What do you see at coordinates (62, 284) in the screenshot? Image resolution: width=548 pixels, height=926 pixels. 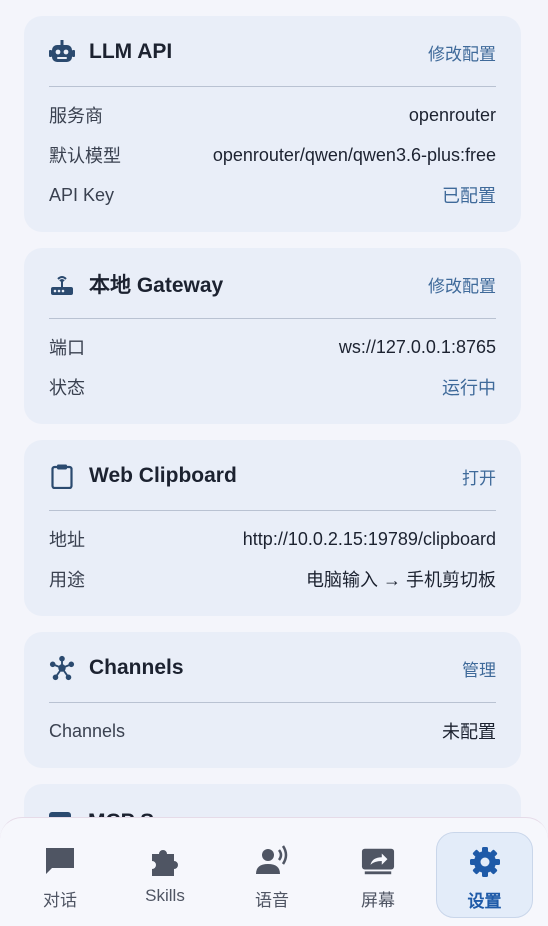 I see `router-icon` at bounding box center [62, 284].